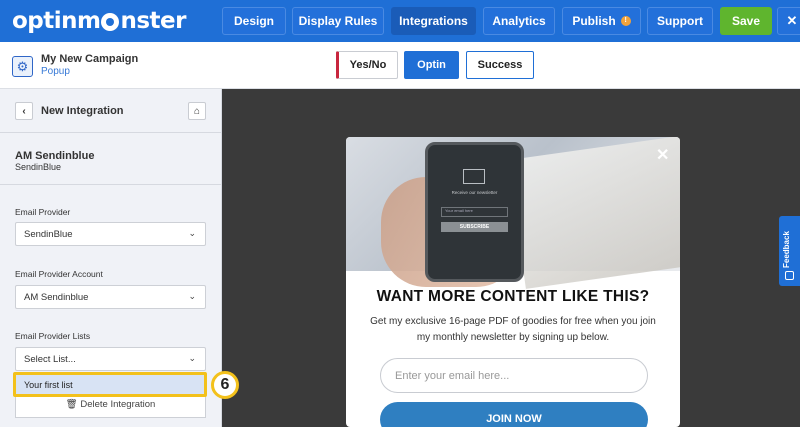 The height and width of the screenshot is (427, 800). Describe the element at coordinates (48, 234) in the screenshot. I see `email-provider-value: SendinBlue` at that location.